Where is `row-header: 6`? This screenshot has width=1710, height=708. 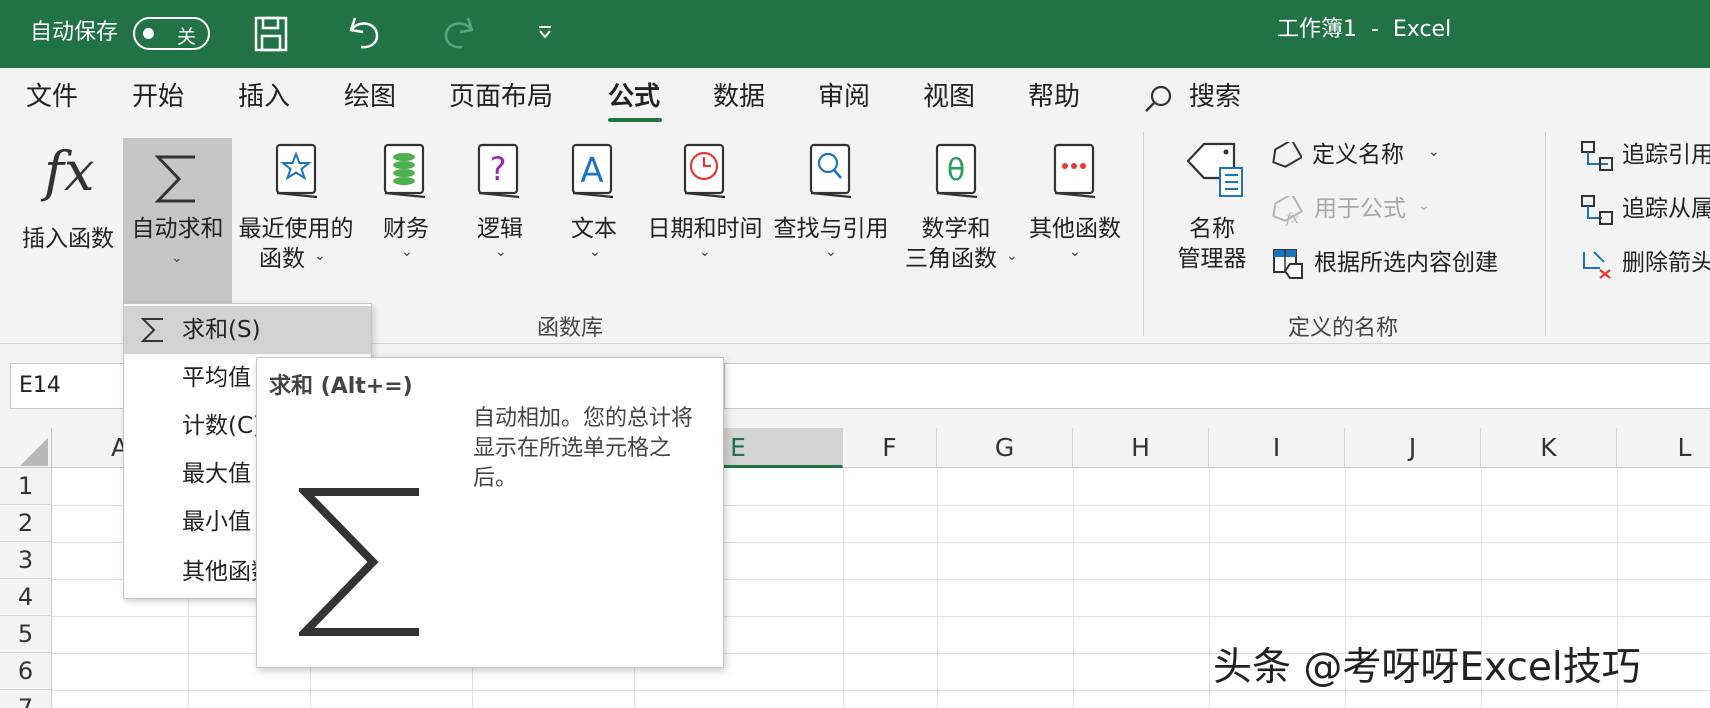
row-header: 6 is located at coordinates (26, 671).